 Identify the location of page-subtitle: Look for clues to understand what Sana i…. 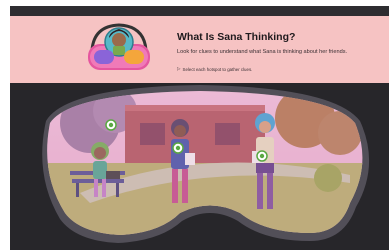
(262, 52).